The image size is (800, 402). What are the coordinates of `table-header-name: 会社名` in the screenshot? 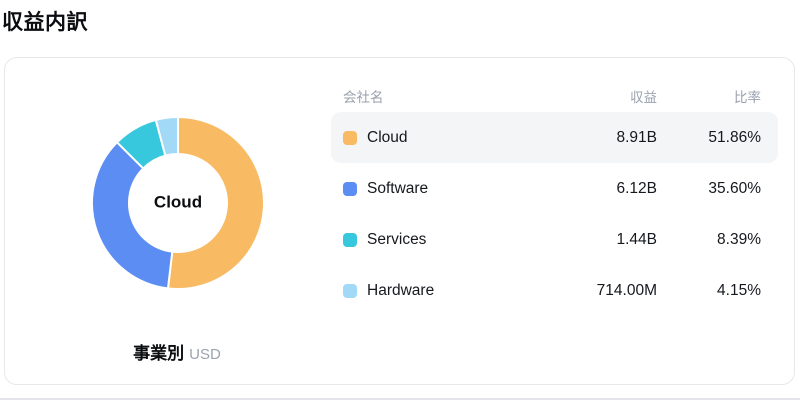 It's located at (363, 97).